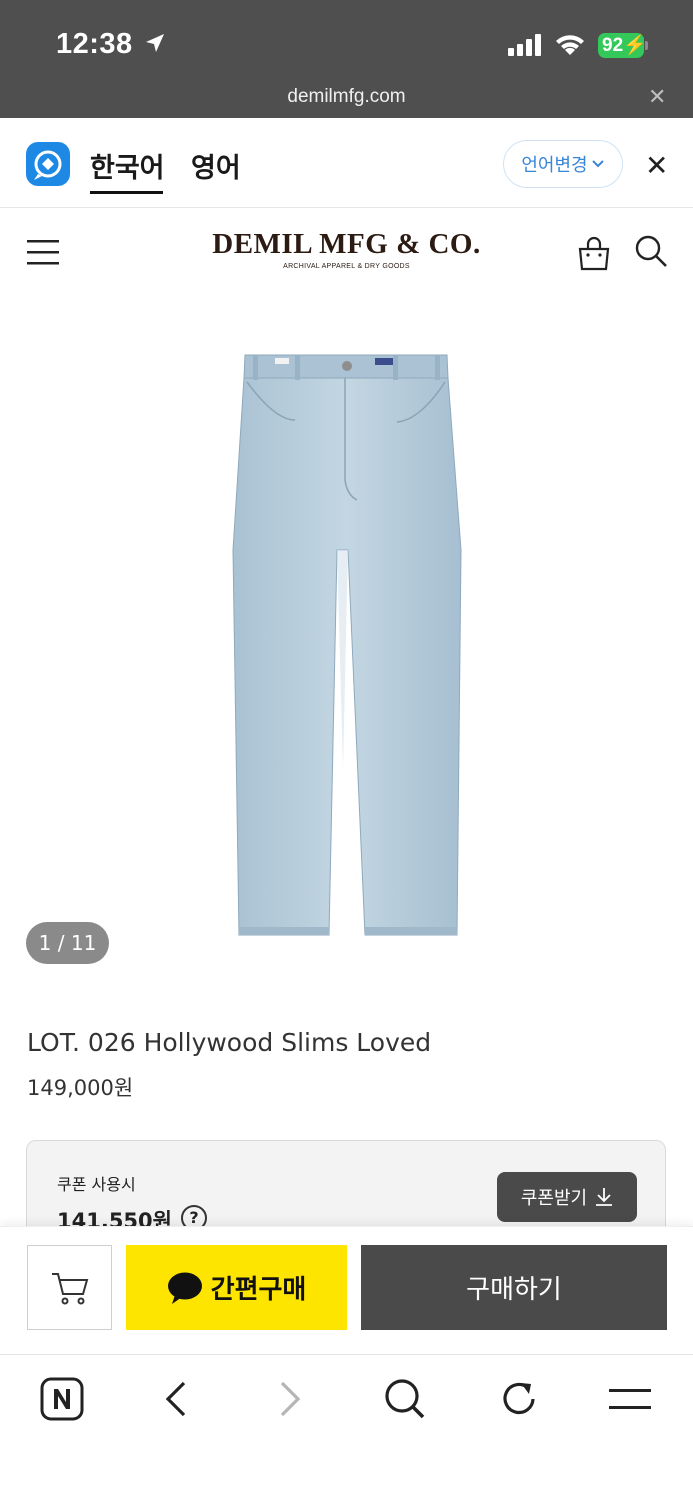 The height and width of the screenshot is (1500, 693). I want to click on add-to-cart-button, so click(69, 1287).